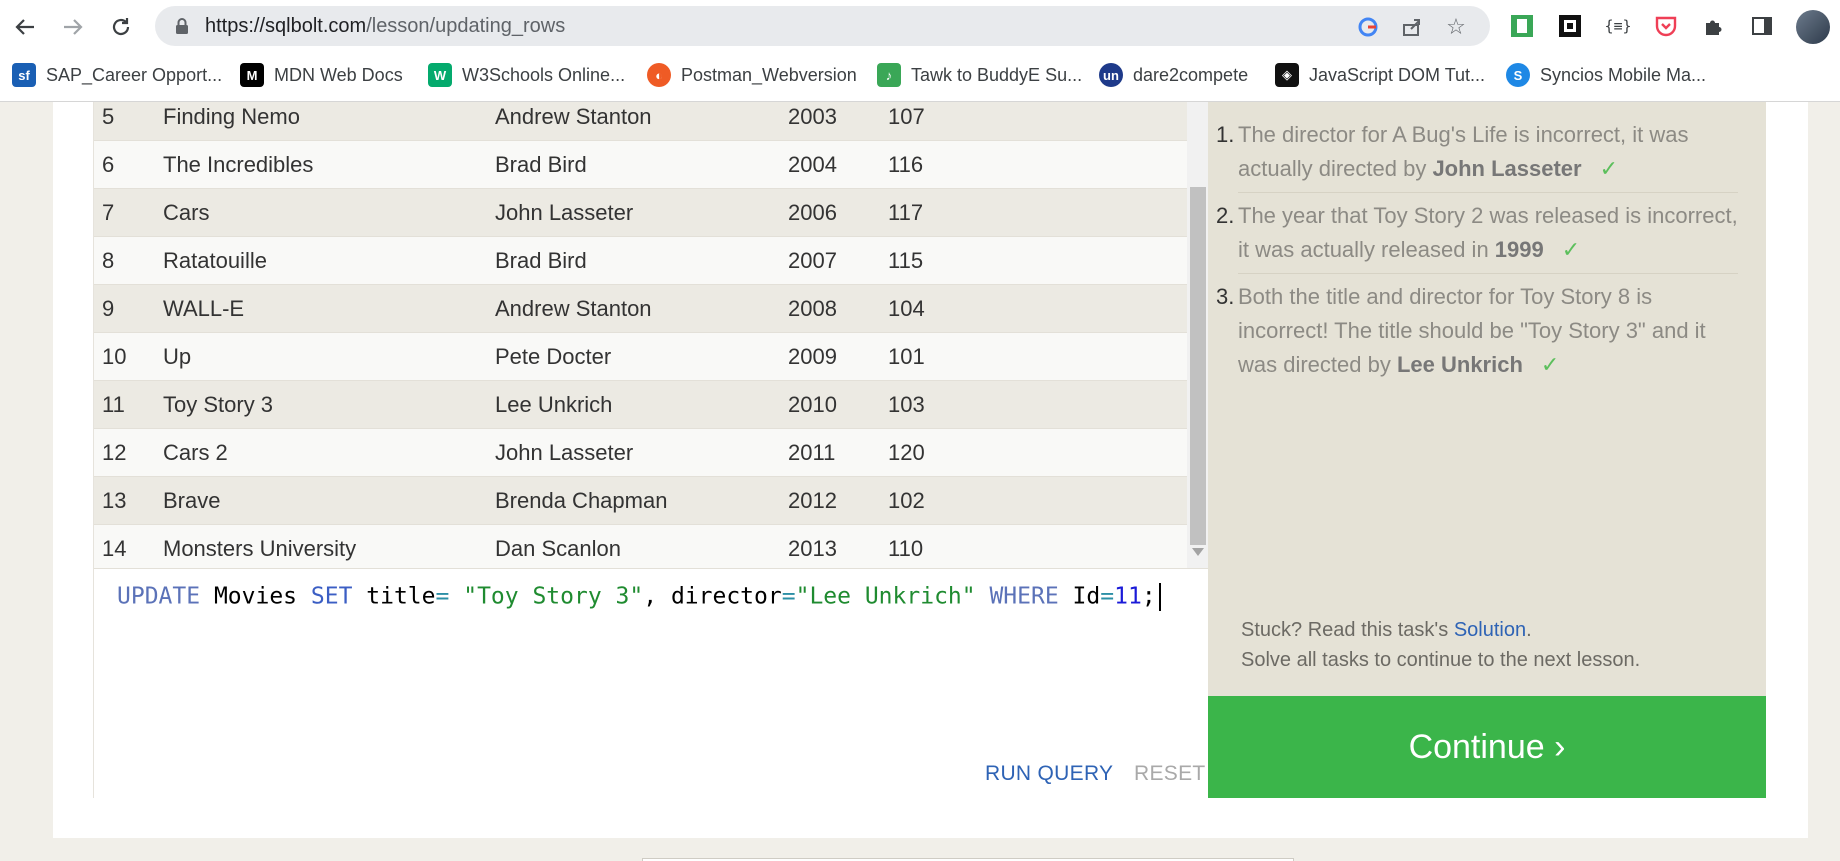 This screenshot has width=1840, height=861. I want to click on results-scrollbar, so click(1198, 335).